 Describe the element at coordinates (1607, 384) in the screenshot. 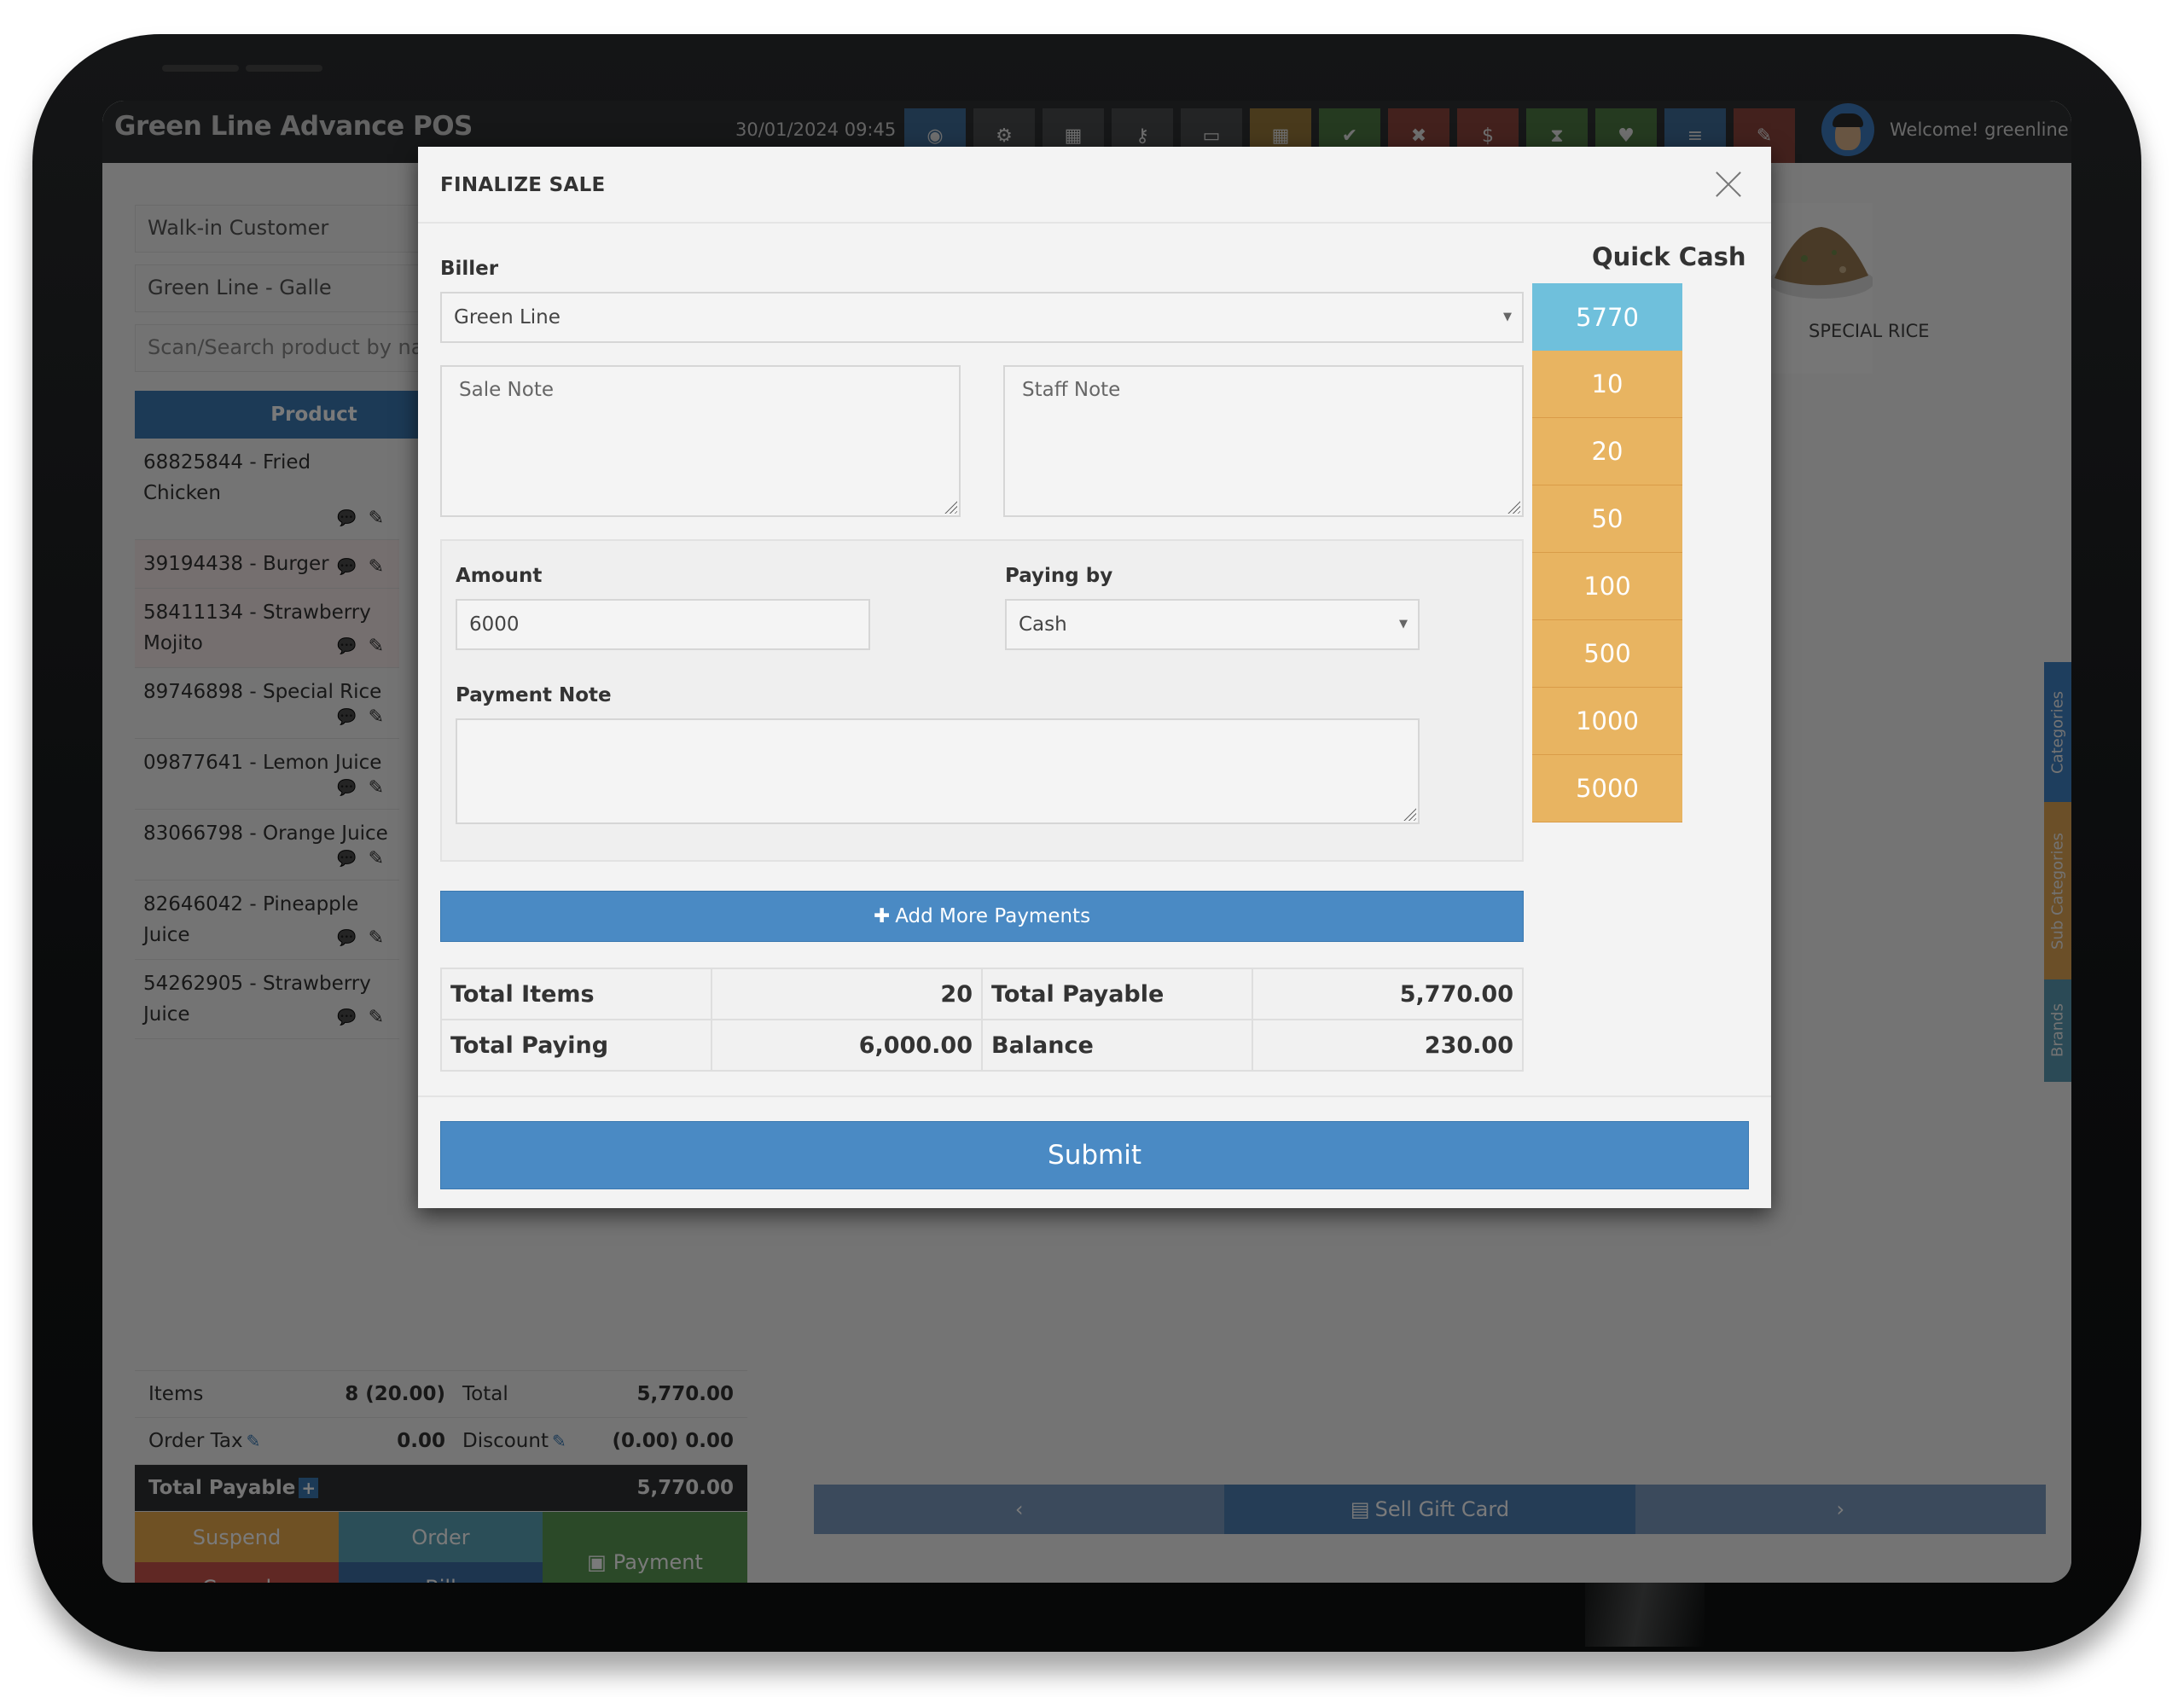

I see `quick-cash-button: 10` at that location.